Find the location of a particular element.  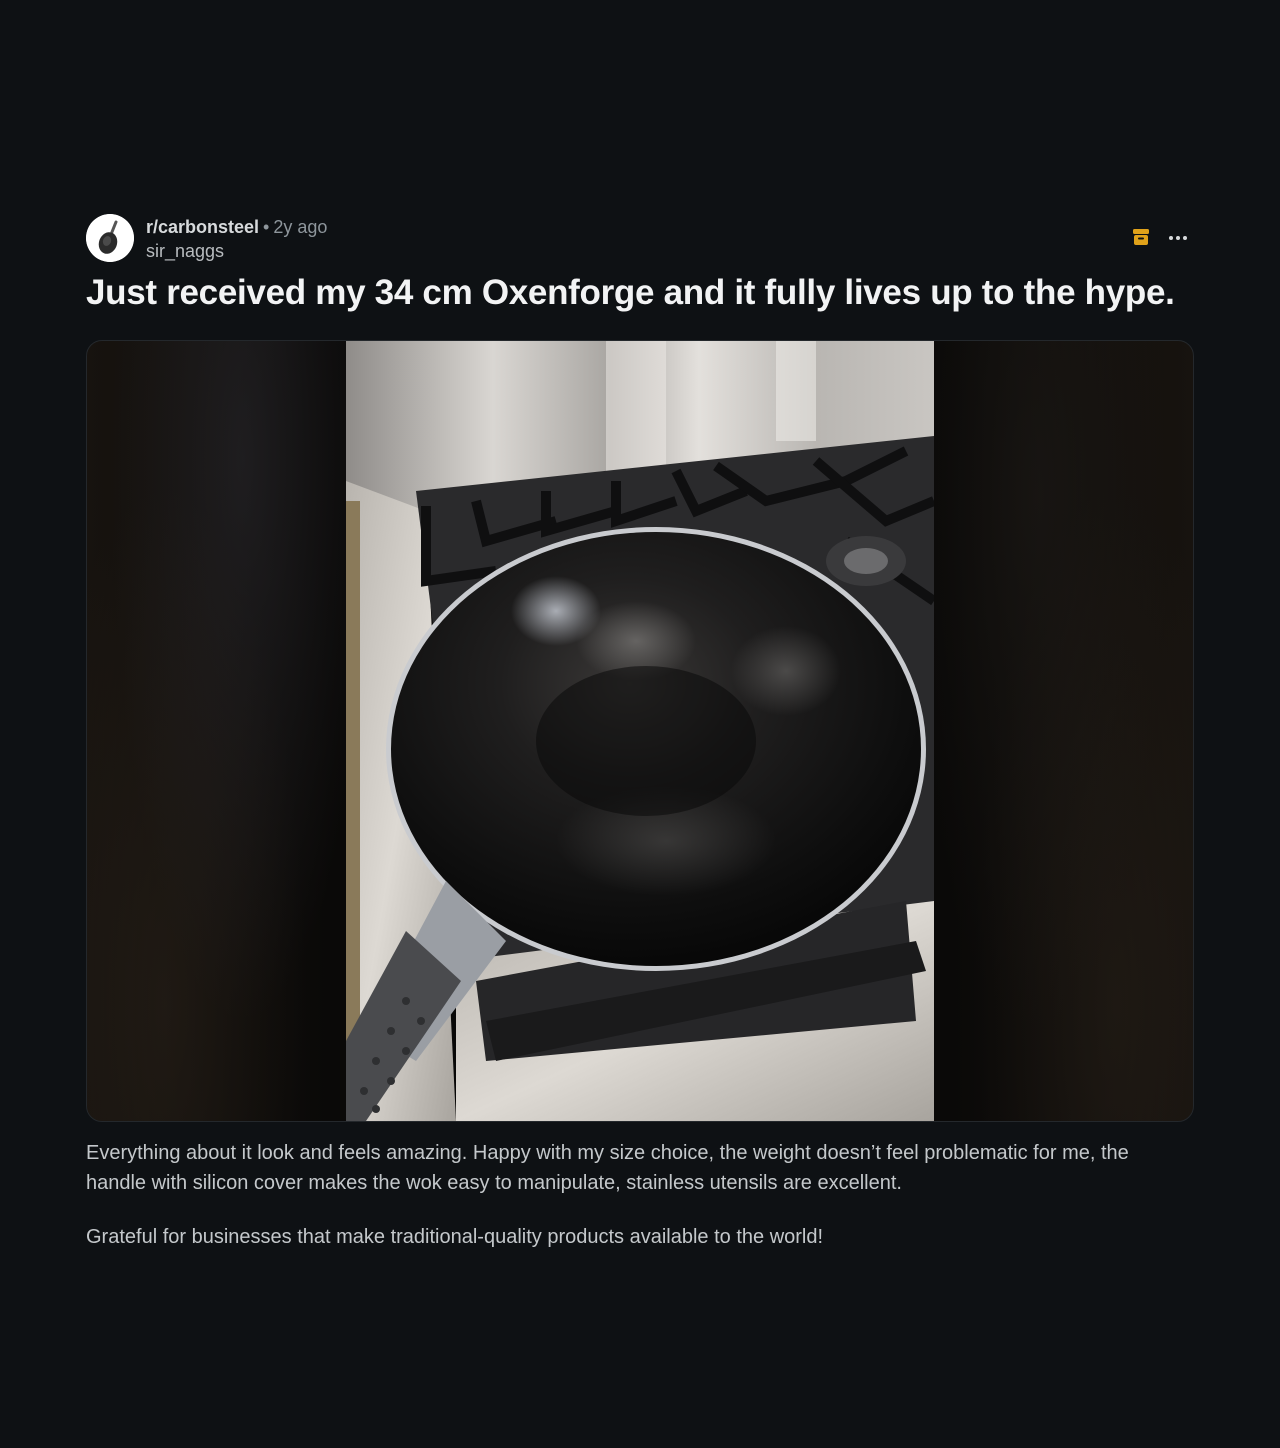

blurred-backdrop-left is located at coordinates (217, 731).